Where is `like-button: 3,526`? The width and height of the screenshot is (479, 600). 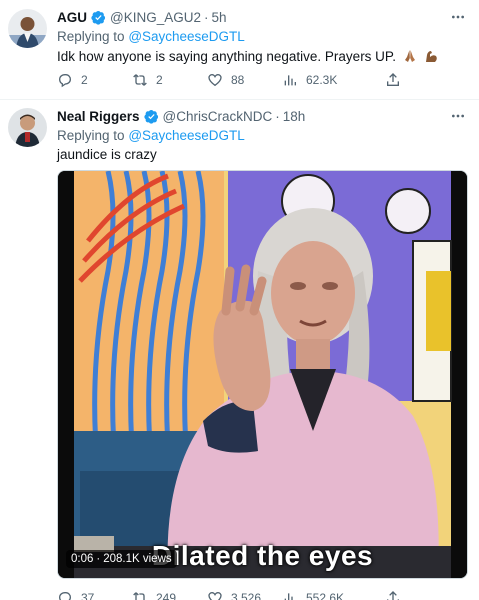
like-button: 3,526 is located at coordinates (244, 595).